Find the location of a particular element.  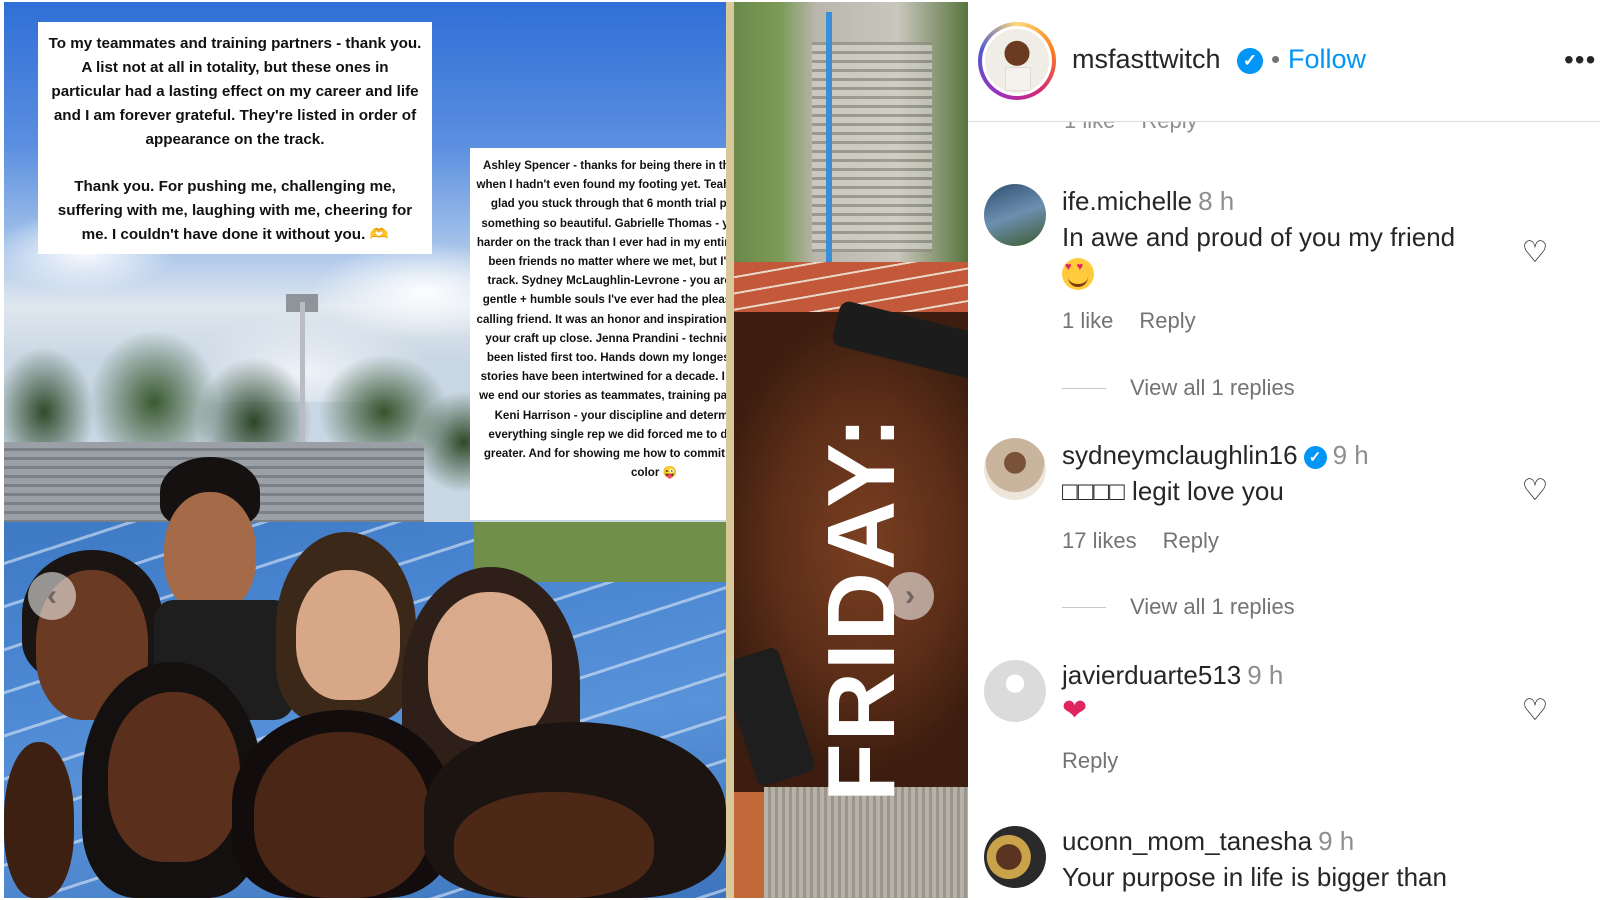

comment-text: □□□□ legit love you is located at coordinates (1173, 491).